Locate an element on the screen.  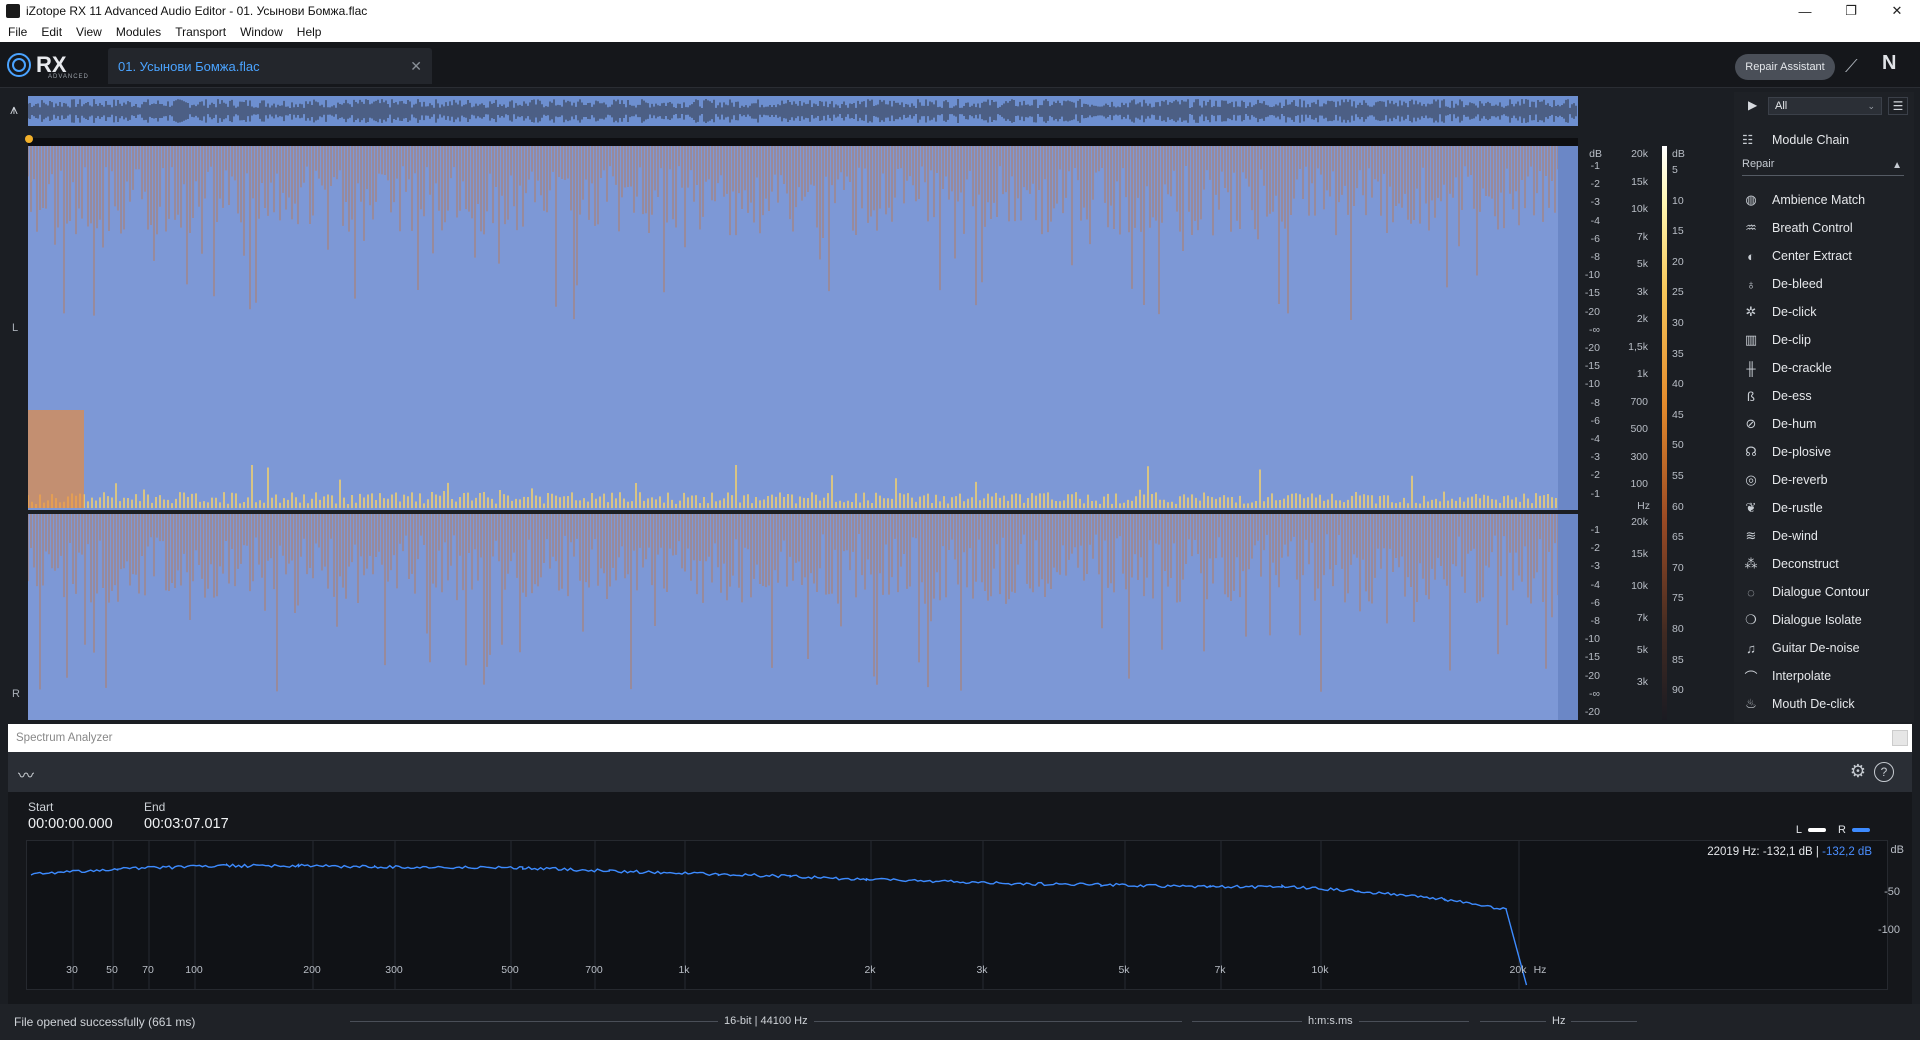
help-icon: ? is located at coordinates (1884, 772).